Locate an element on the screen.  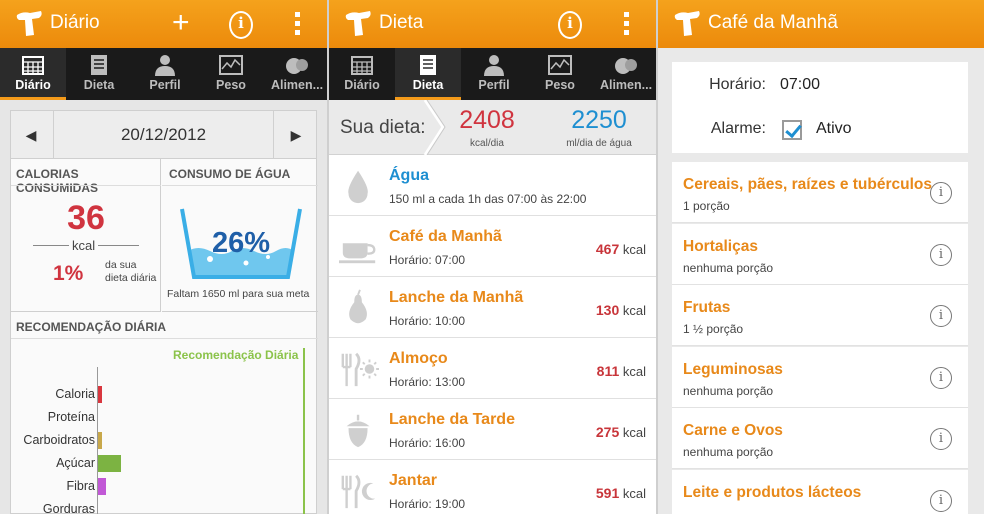
agua-per-day-label: ml/dia de água is located at coordinates (599, 143).